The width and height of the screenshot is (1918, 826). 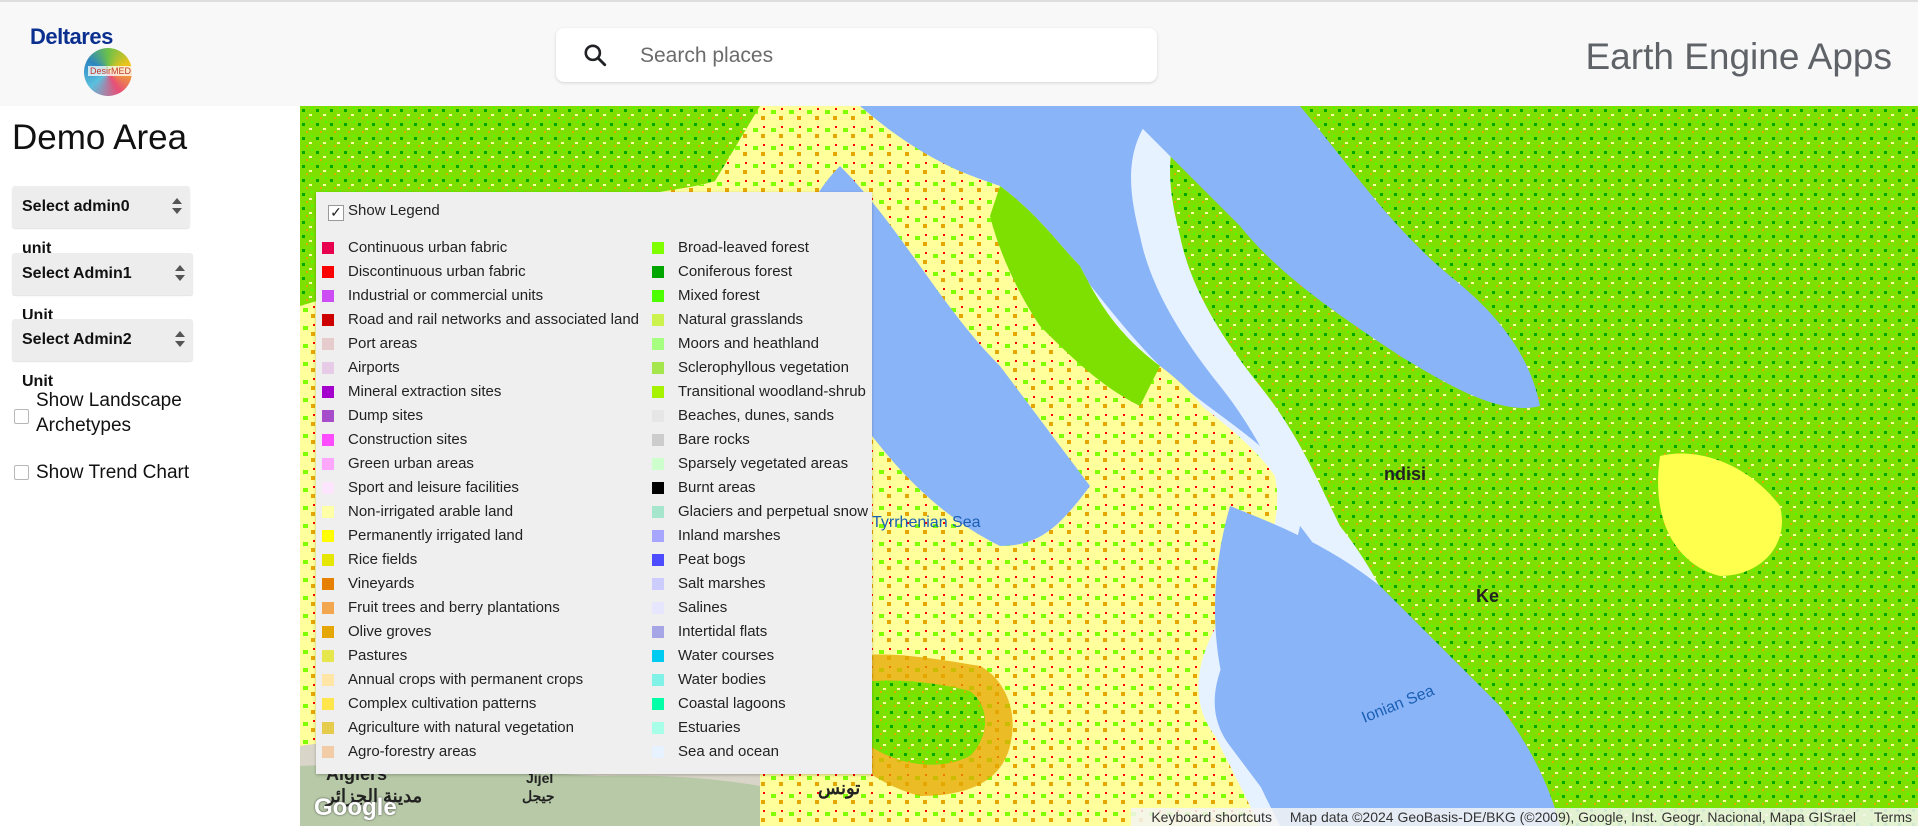 What do you see at coordinates (446, 295) in the screenshot?
I see `legend-label: Industrial or commercial units` at bounding box center [446, 295].